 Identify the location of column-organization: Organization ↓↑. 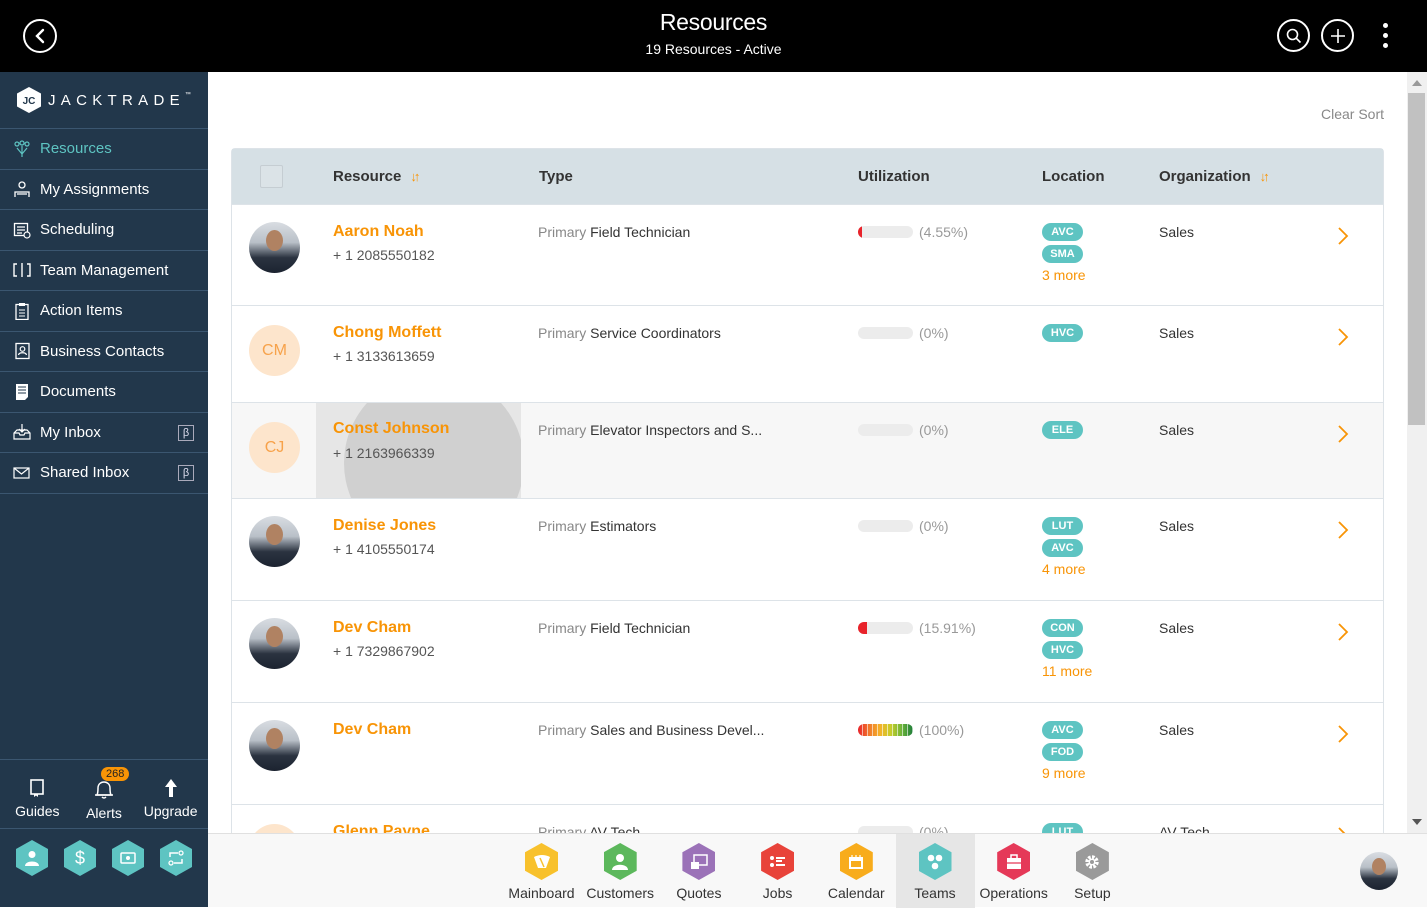
(1214, 176).